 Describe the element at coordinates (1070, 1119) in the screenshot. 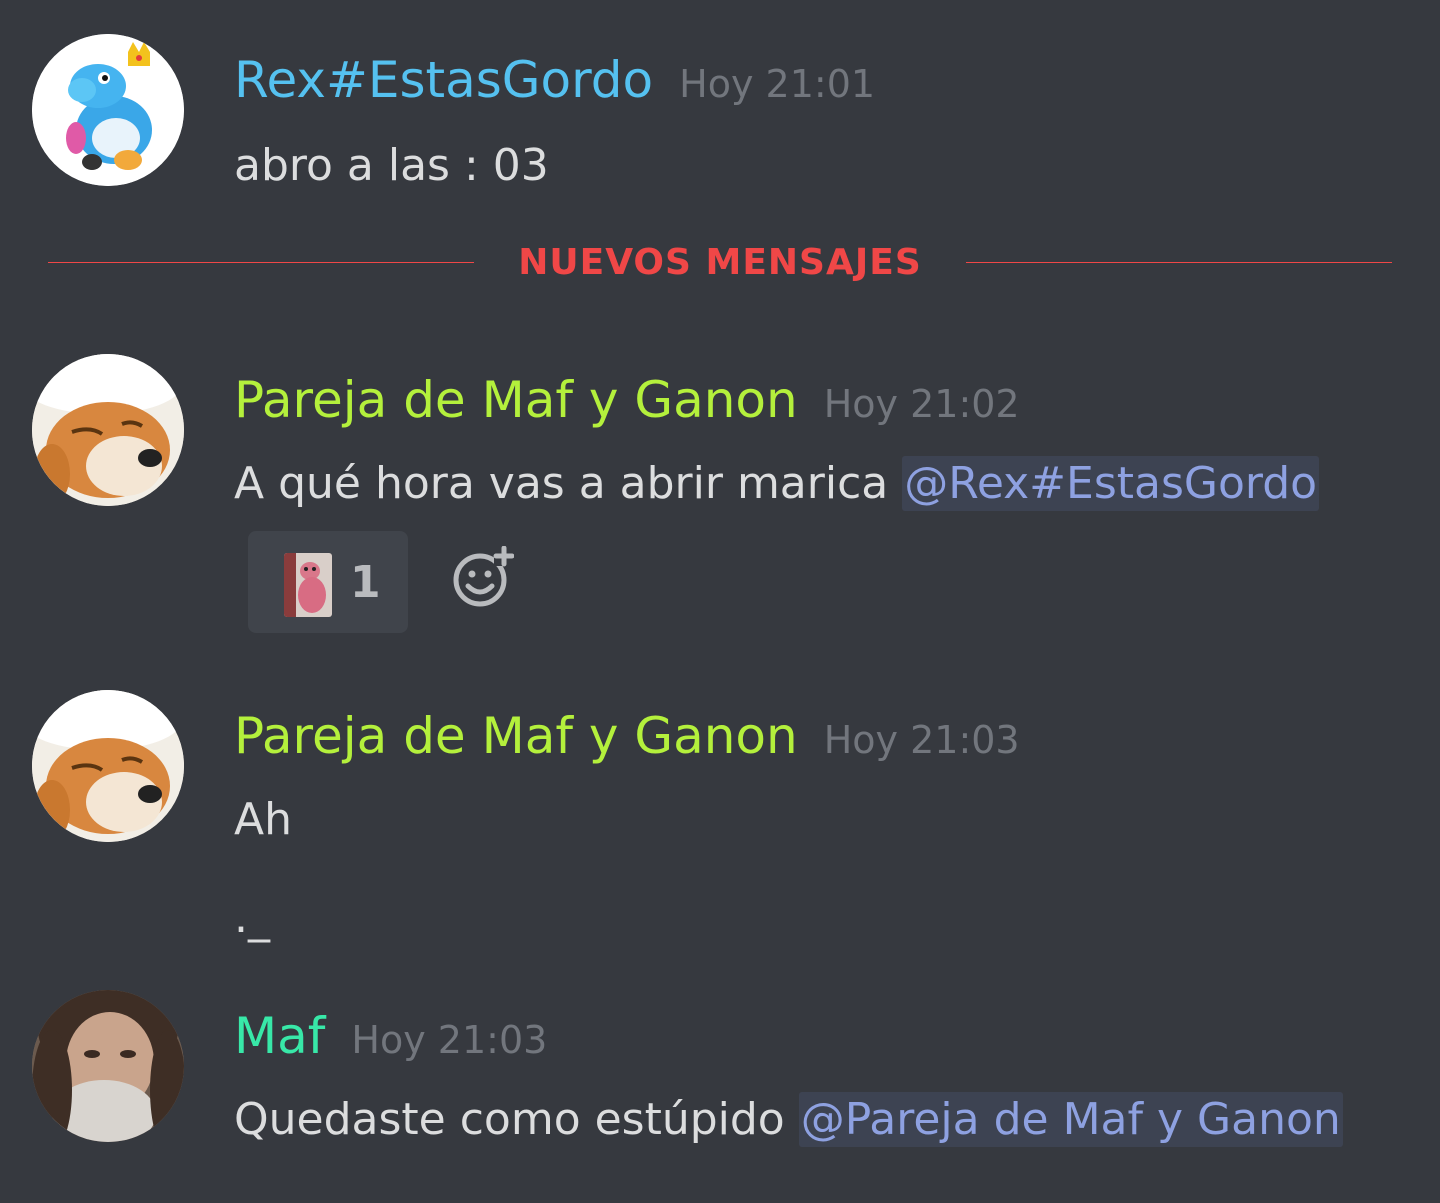

I see `user-mention: @Pareja de Maf y Ganon` at that location.